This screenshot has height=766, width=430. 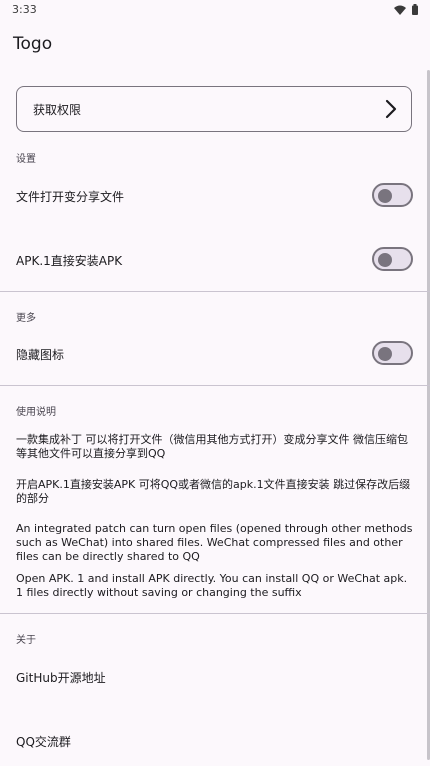 I want to click on toggle-apk1-install, so click(x=392, y=259).